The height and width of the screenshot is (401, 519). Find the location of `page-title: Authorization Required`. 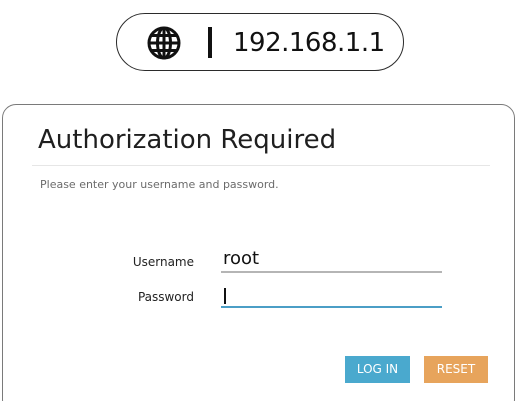

page-title: Authorization Required is located at coordinates (187, 140).